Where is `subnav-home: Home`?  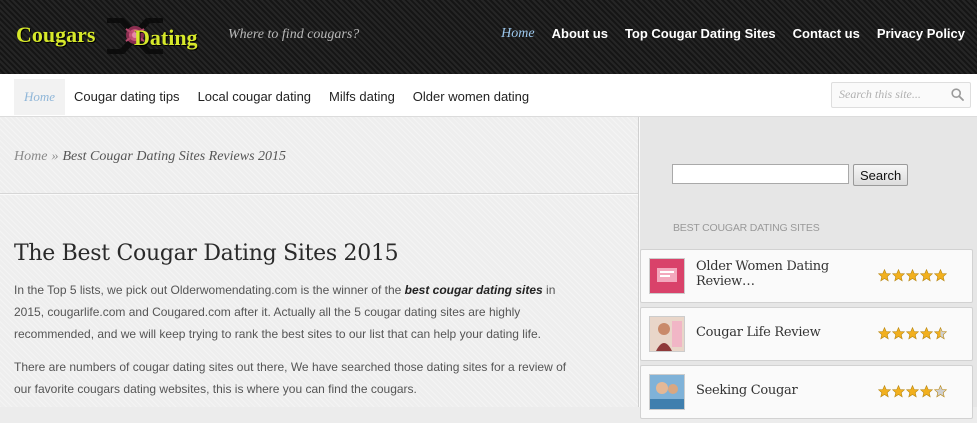 subnav-home: Home is located at coordinates (40, 97).